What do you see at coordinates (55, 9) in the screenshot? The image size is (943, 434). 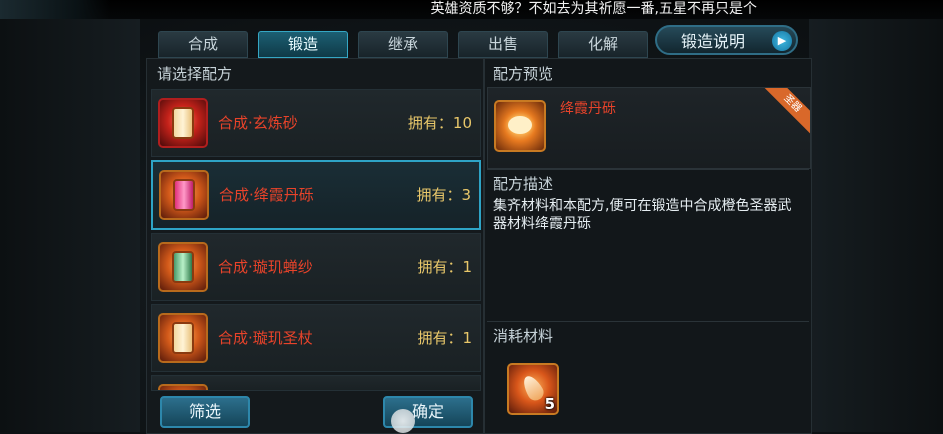 I see `corner-ornament` at bounding box center [55, 9].